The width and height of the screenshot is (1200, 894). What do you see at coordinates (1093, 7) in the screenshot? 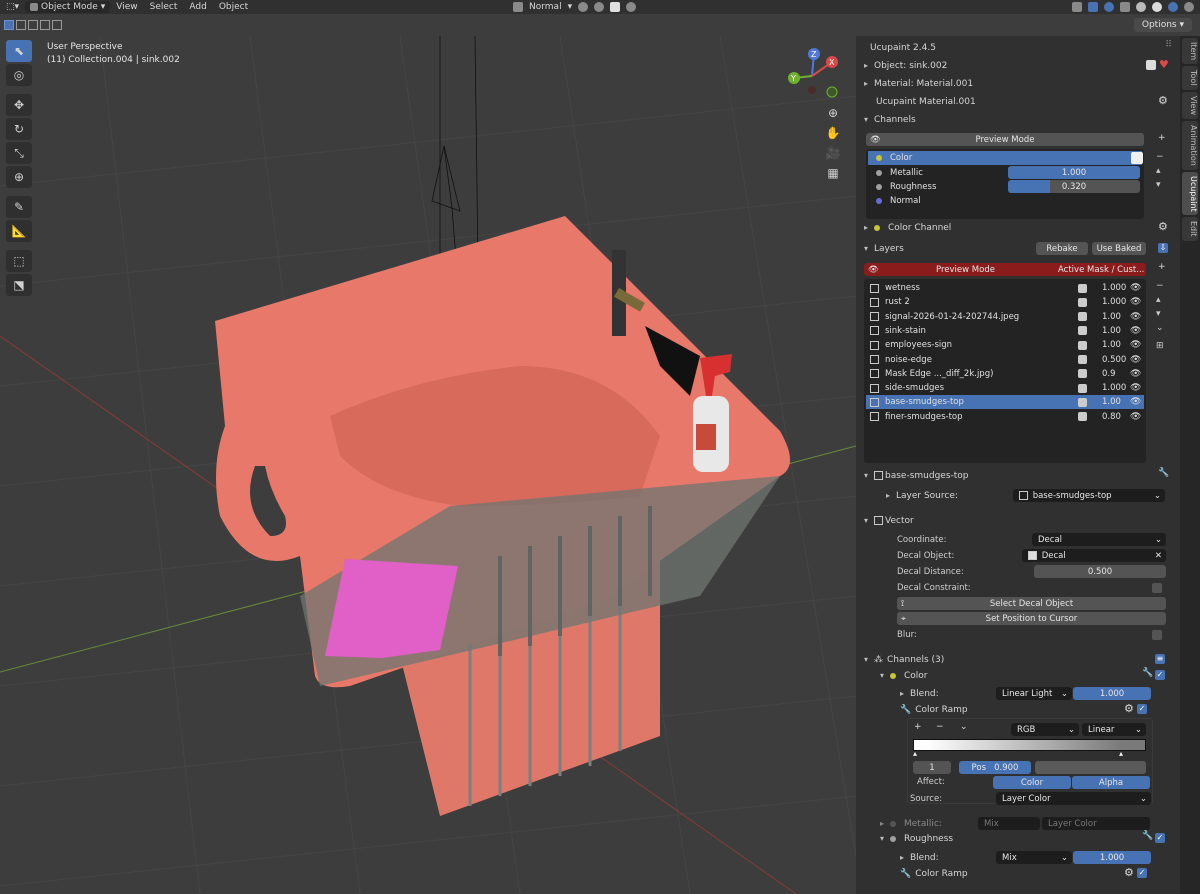
I see `gizmo-icon` at bounding box center [1093, 7].